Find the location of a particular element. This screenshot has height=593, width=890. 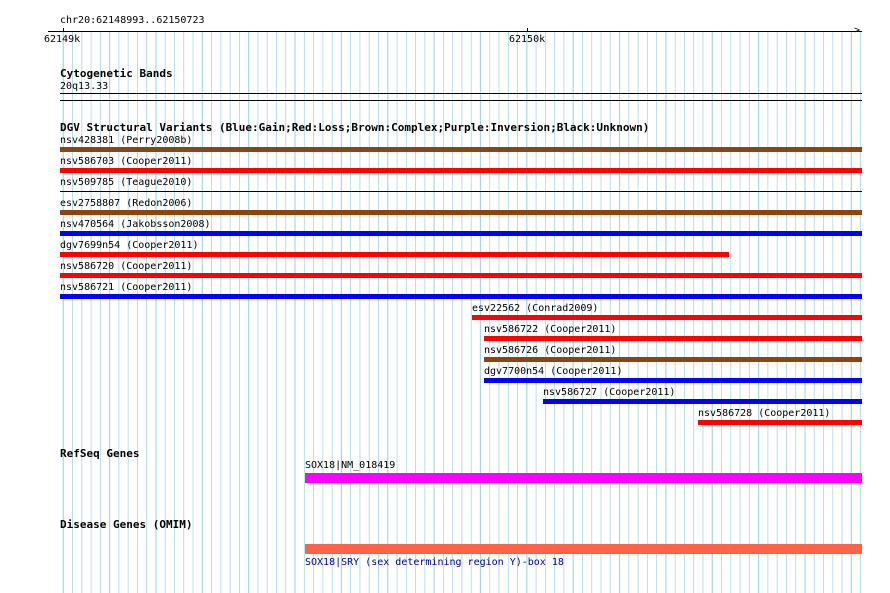

ruler-region-label: chr20:62148993..62150723 is located at coordinates (132, 20).